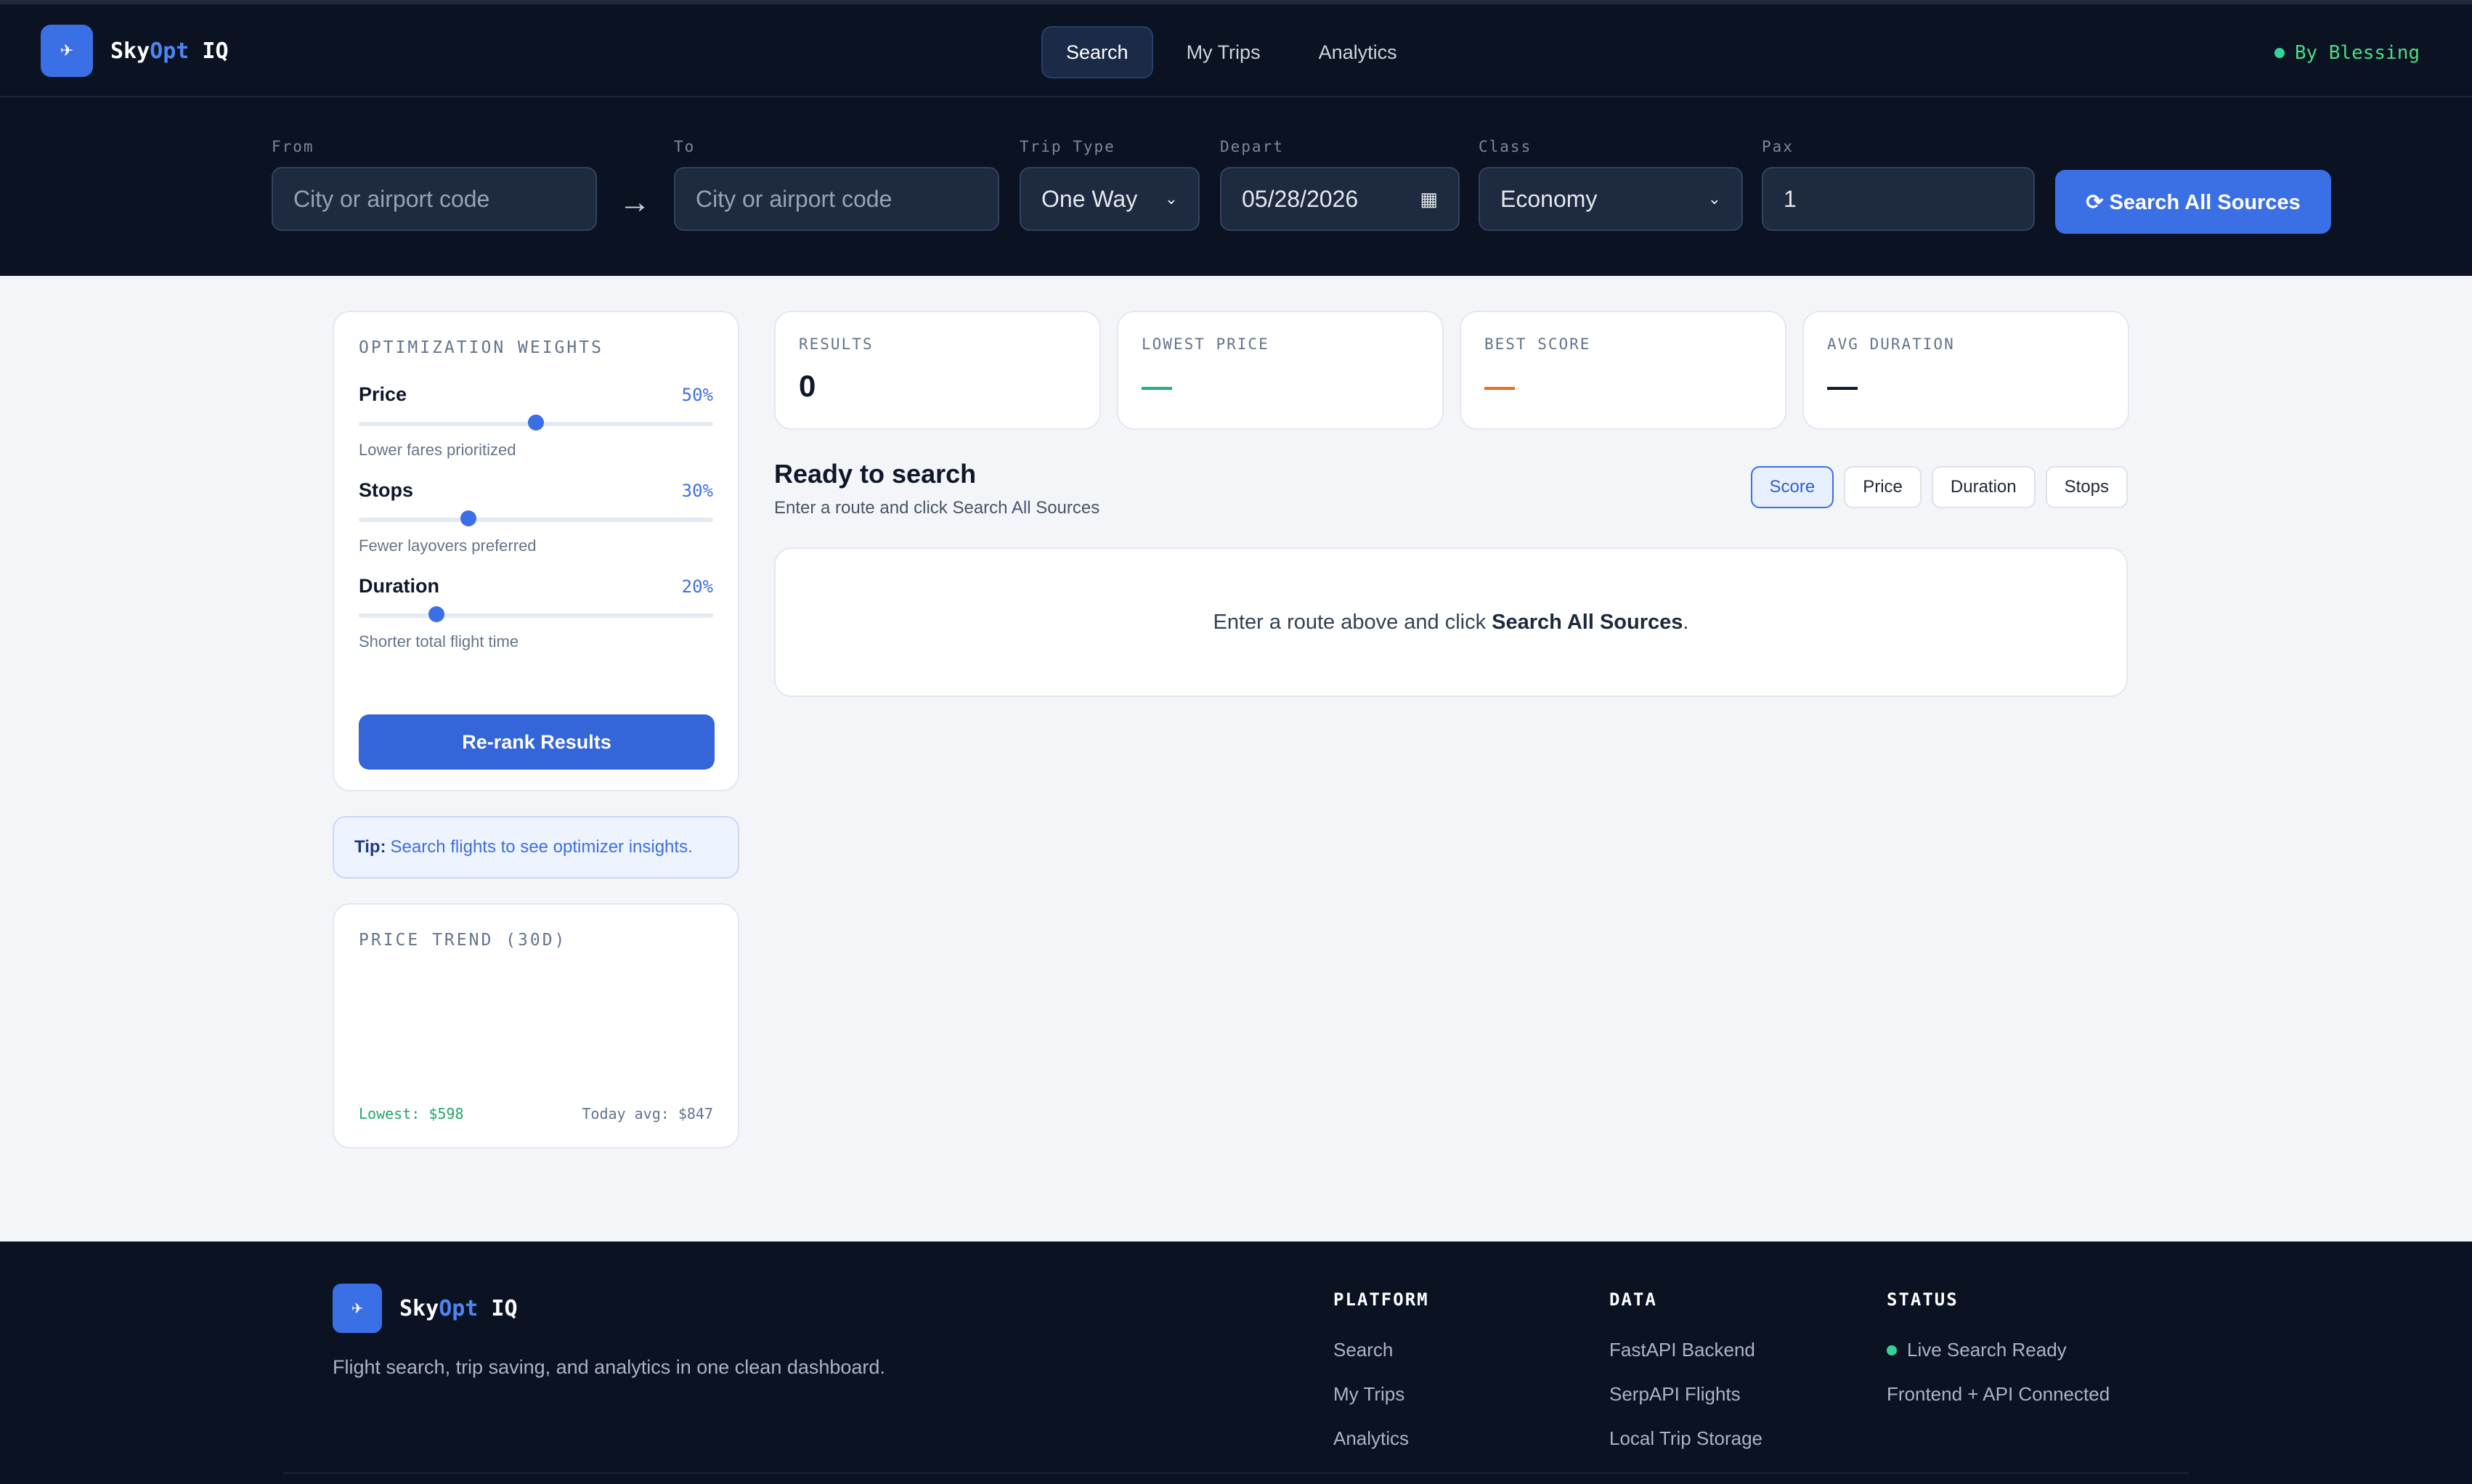 The height and width of the screenshot is (1484, 2472). I want to click on sort-price-button: Price, so click(1883, 487).